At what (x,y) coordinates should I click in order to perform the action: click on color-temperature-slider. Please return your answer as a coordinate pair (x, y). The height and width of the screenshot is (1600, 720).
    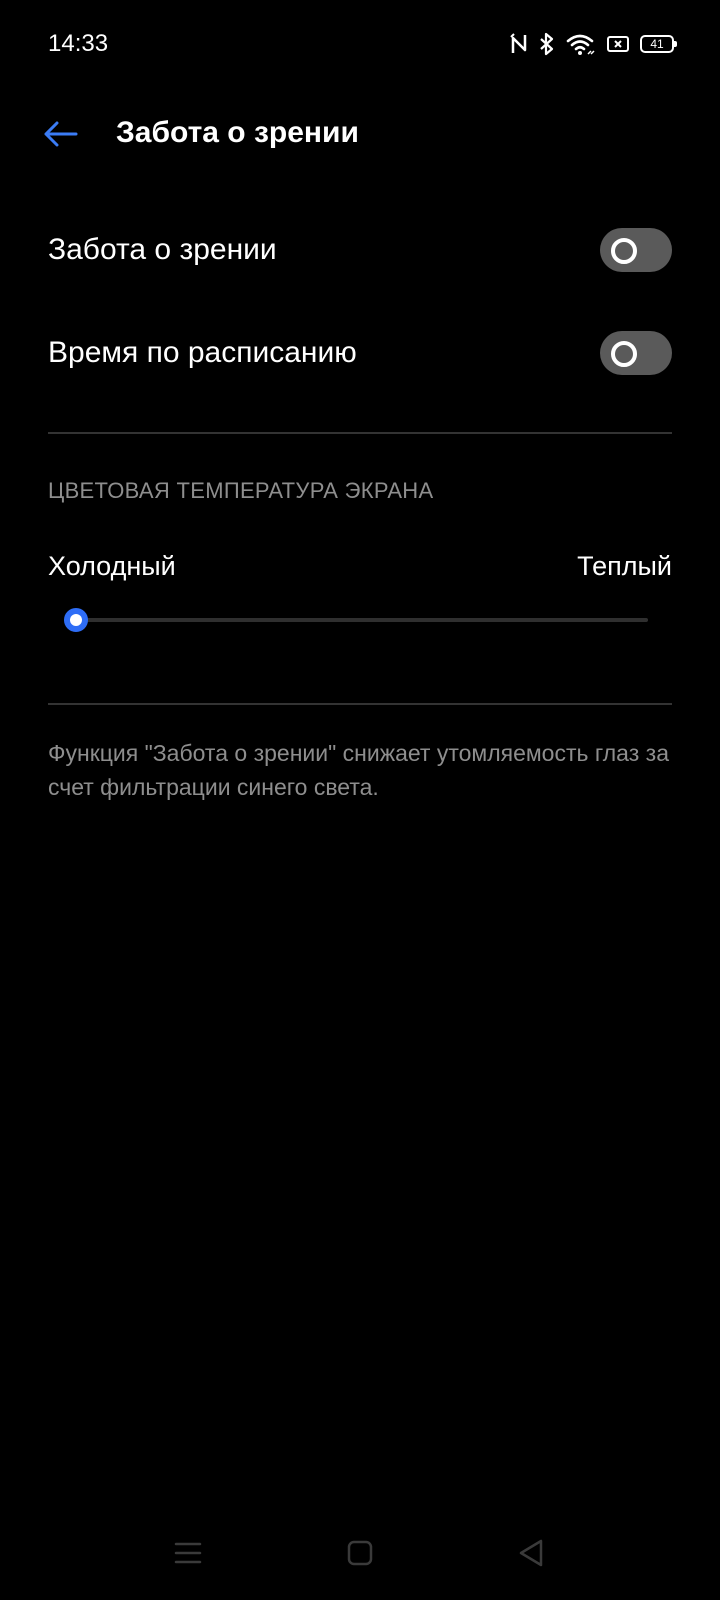
    Looking at the image, I should click on (356, 620).